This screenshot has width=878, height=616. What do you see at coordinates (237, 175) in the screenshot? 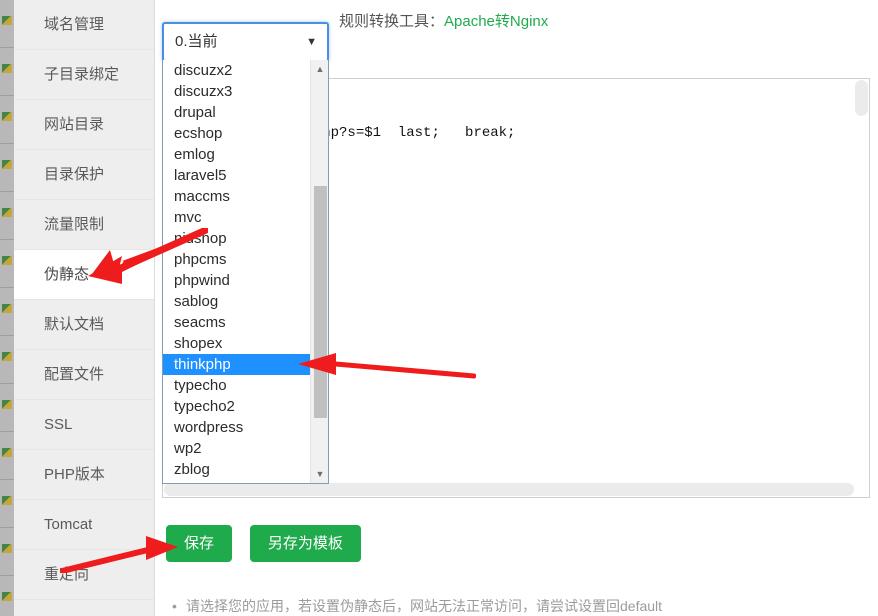
I see `app-option-laravel5: laravel5` at bounding box center [237, 175].